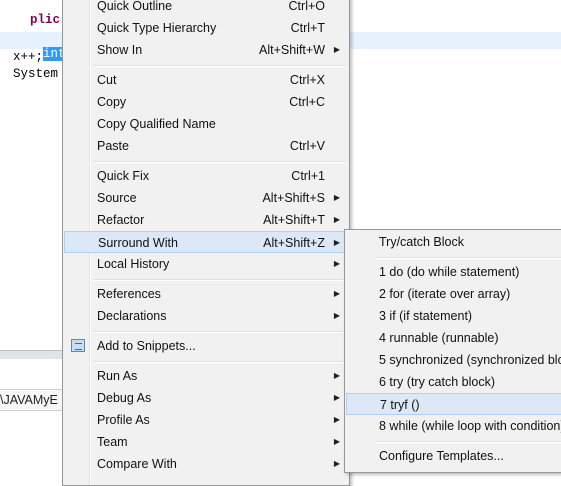 This screenshot has width=561, height=486. I want to click on menu-item-compare-with: Compare With ▶, so click(206, 464).